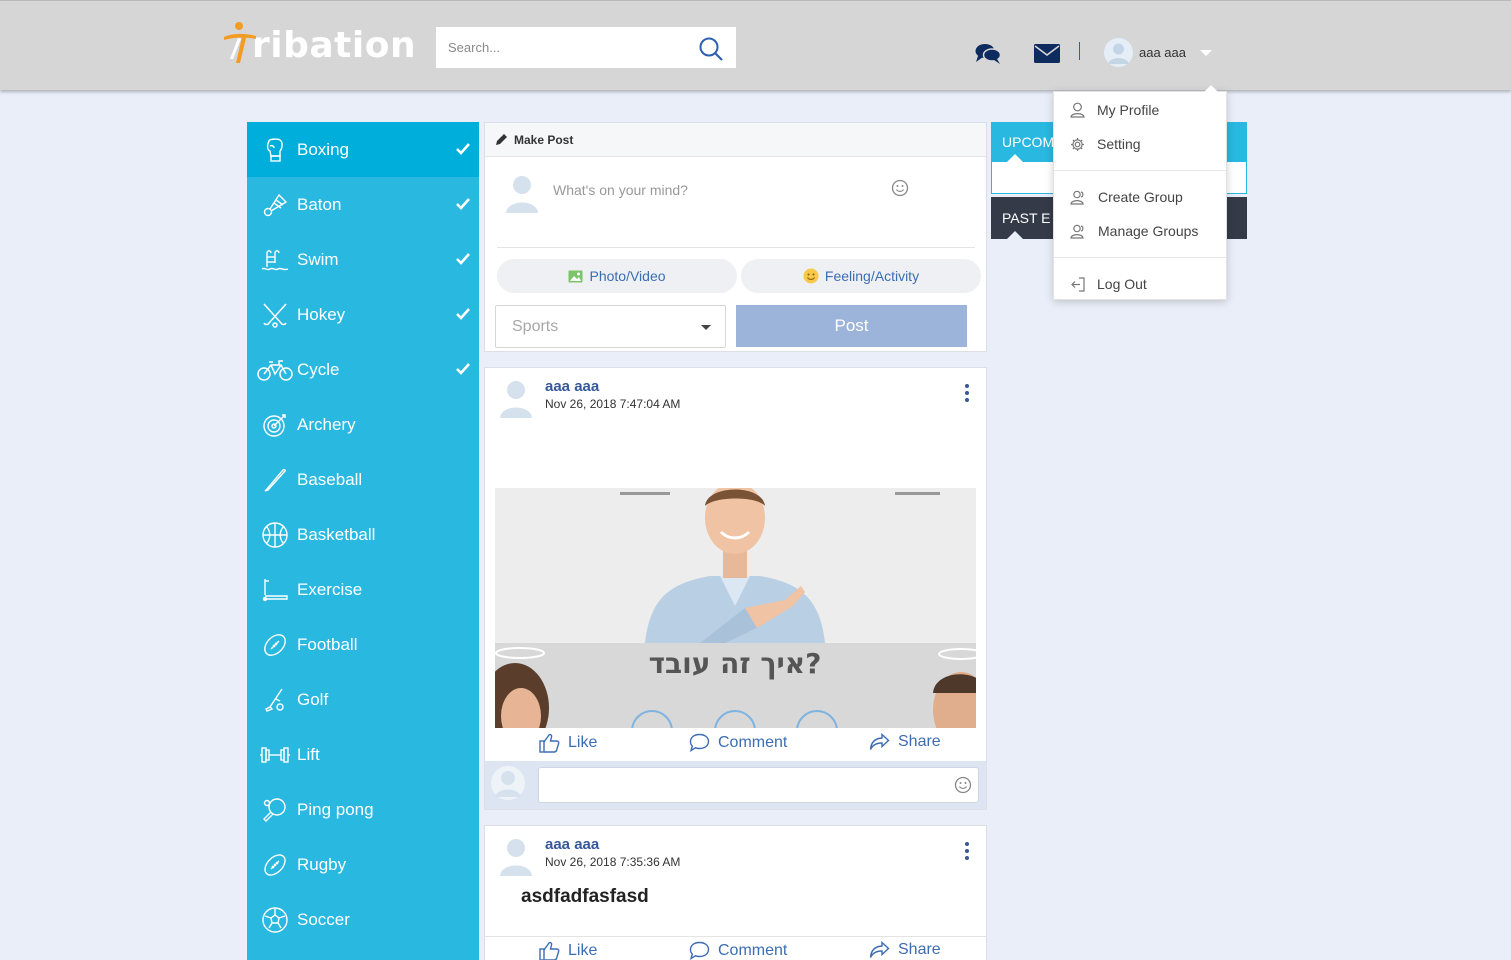  Describe the element at coordinates (1148, 231) in the screenshot. I see `menu-item-label: Manage Groups` at that location.